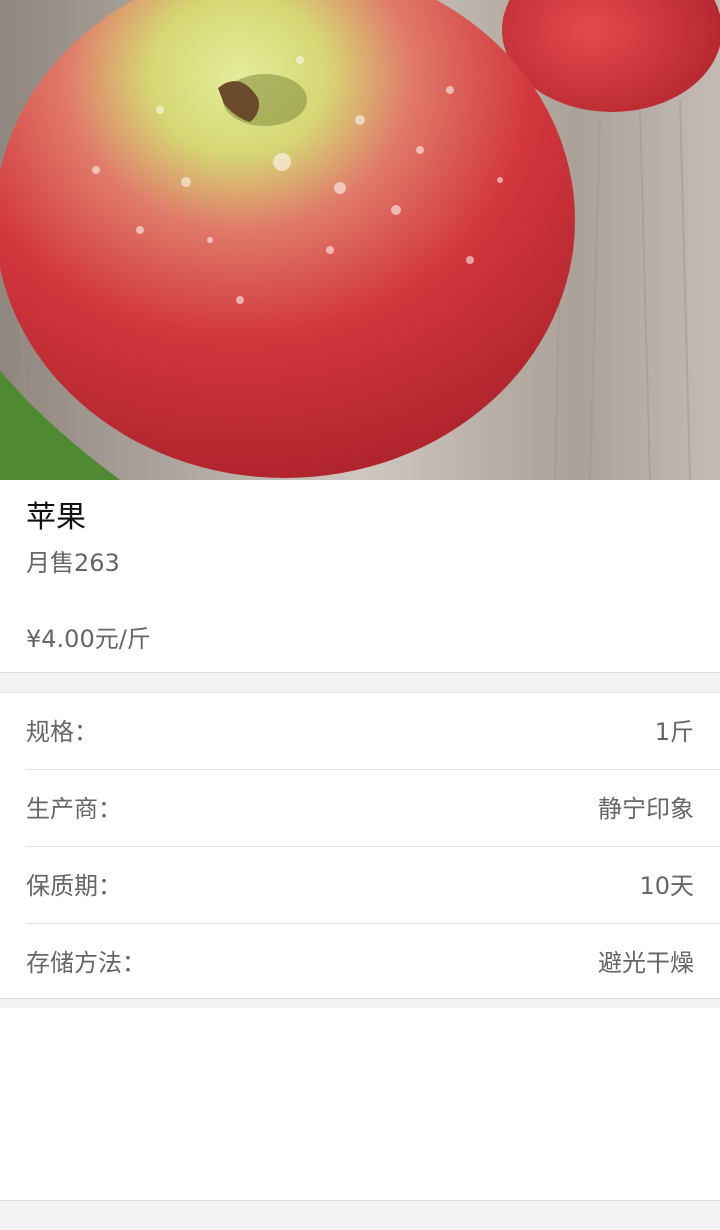 The height and width of the screenshot is (1230, 720). I want to click on spec-label: 生产商：, so click(74, 809).